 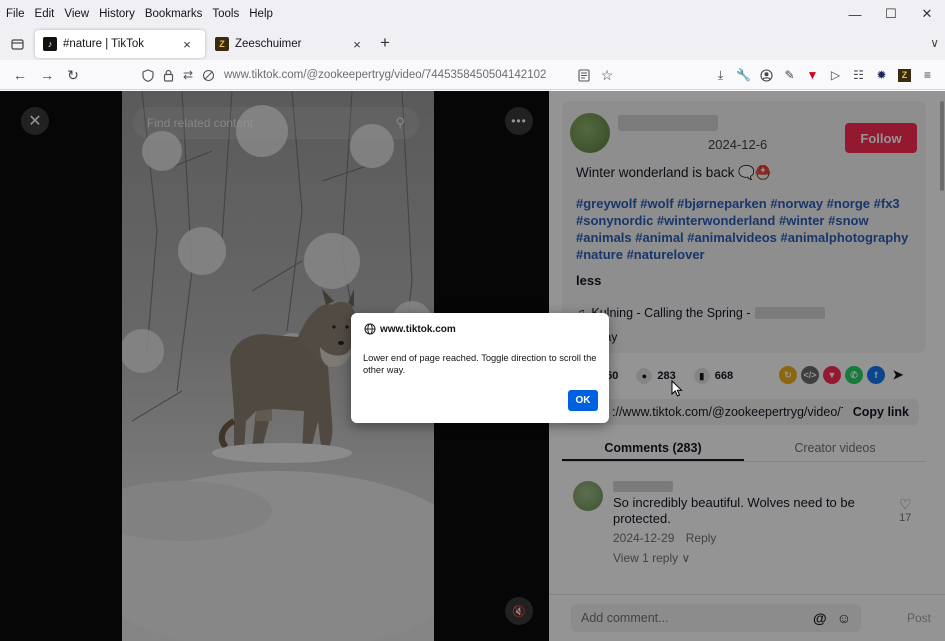 I want to click on minimize-button: —, so click(x=855, y=14).